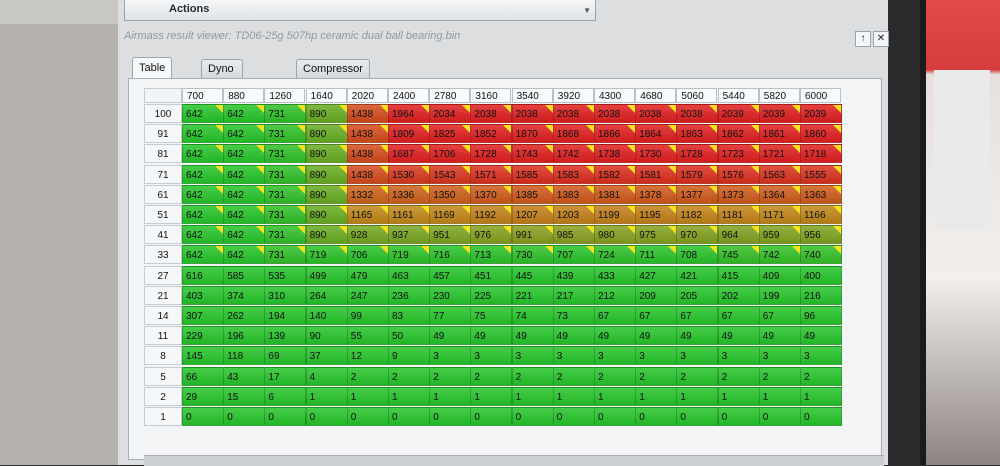 This screenshot has width=1000, height=466. I want to click on tab-table-view: Table view, so click(152, 76).